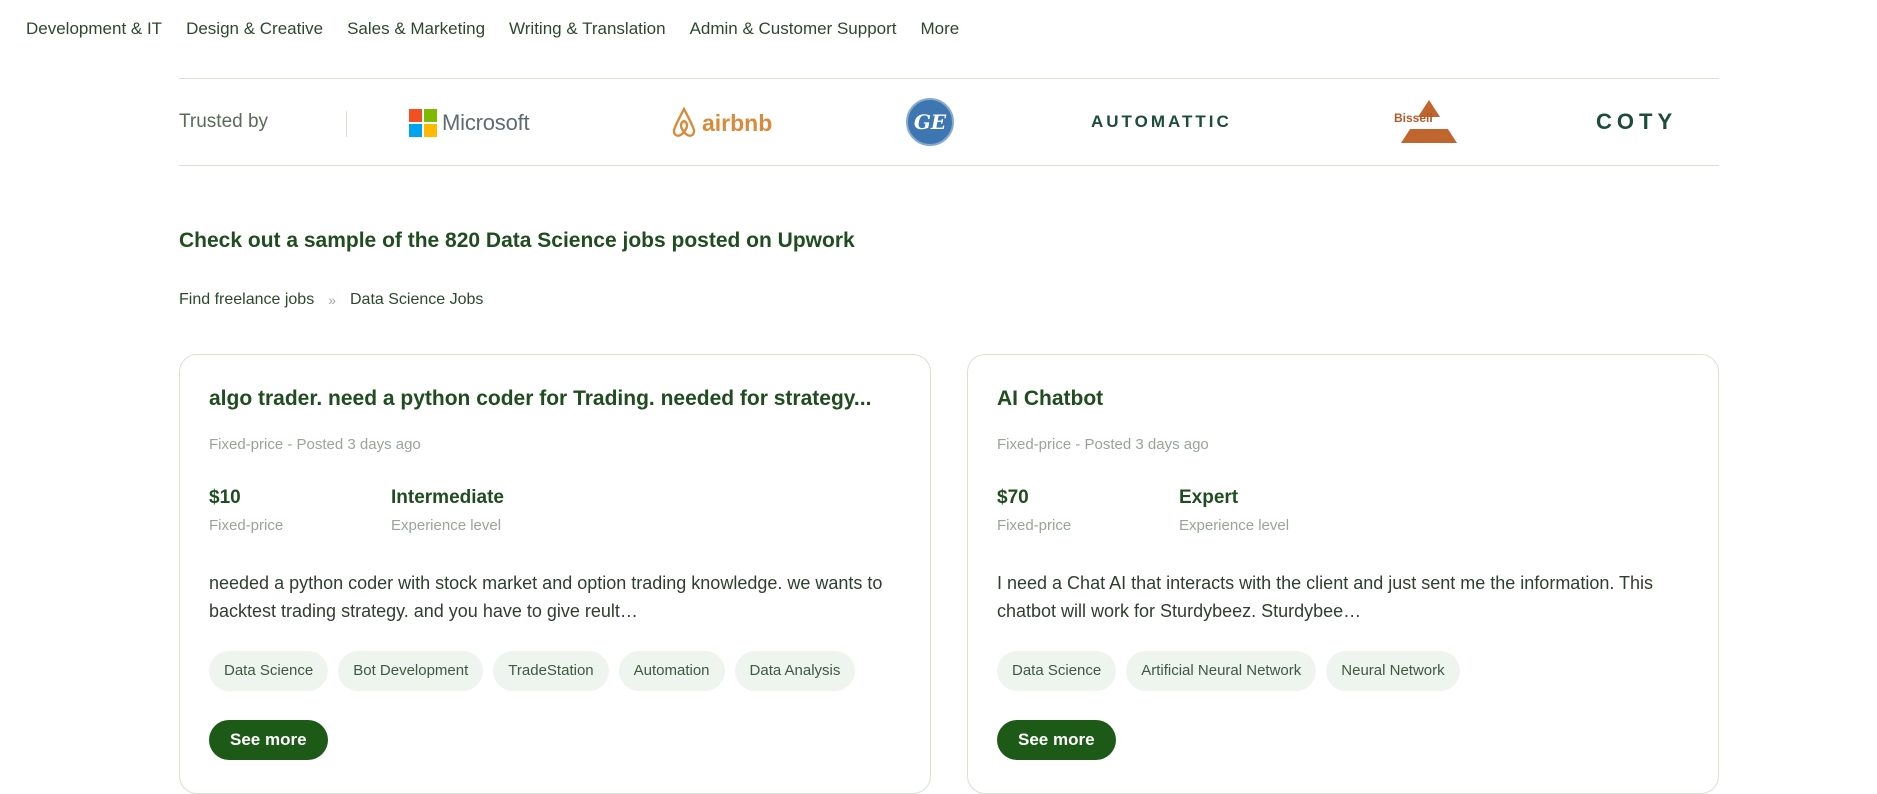 The image size is (1877, 794). I want to click on automattic-logo: AUTOMATTIC, so click(1161, 122).